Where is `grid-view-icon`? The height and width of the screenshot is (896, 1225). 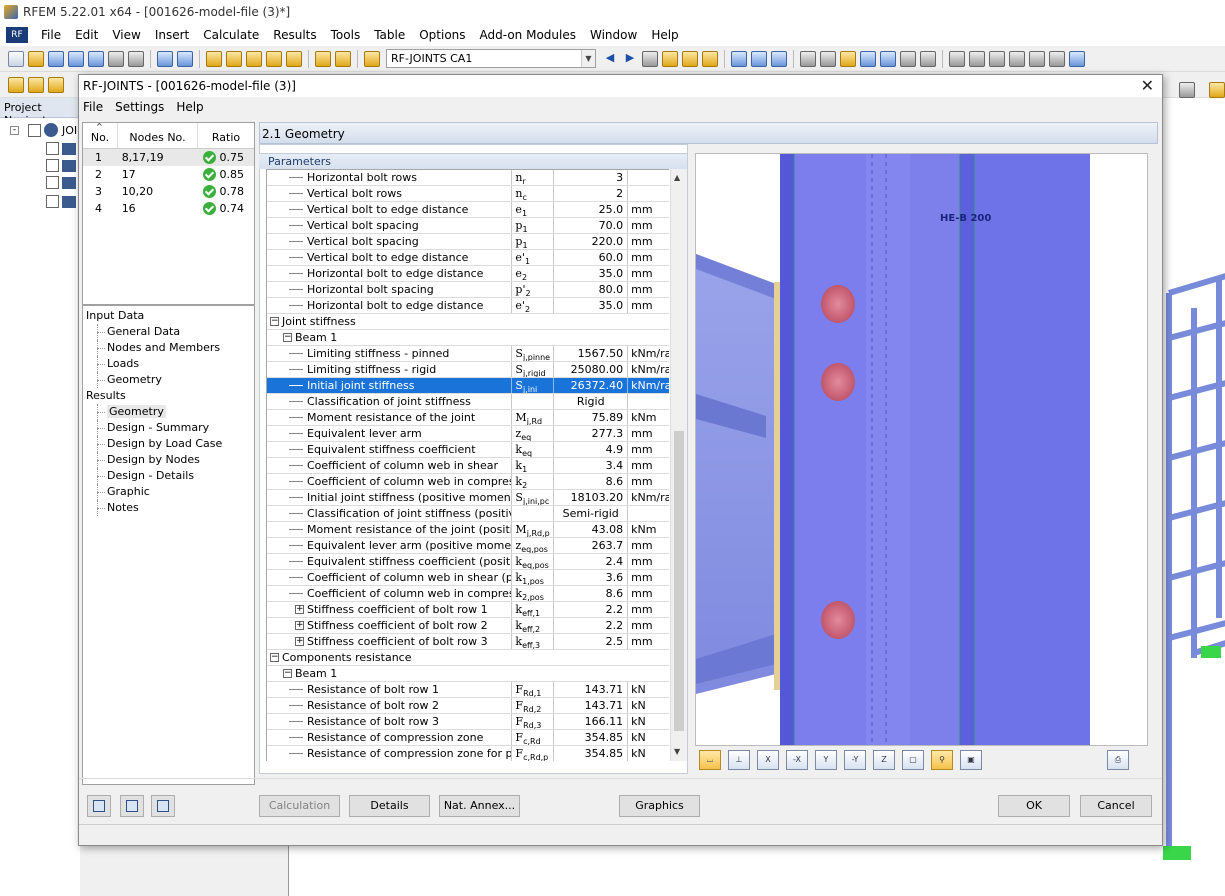 grid-view-icon is located at coordinates (343, 58).